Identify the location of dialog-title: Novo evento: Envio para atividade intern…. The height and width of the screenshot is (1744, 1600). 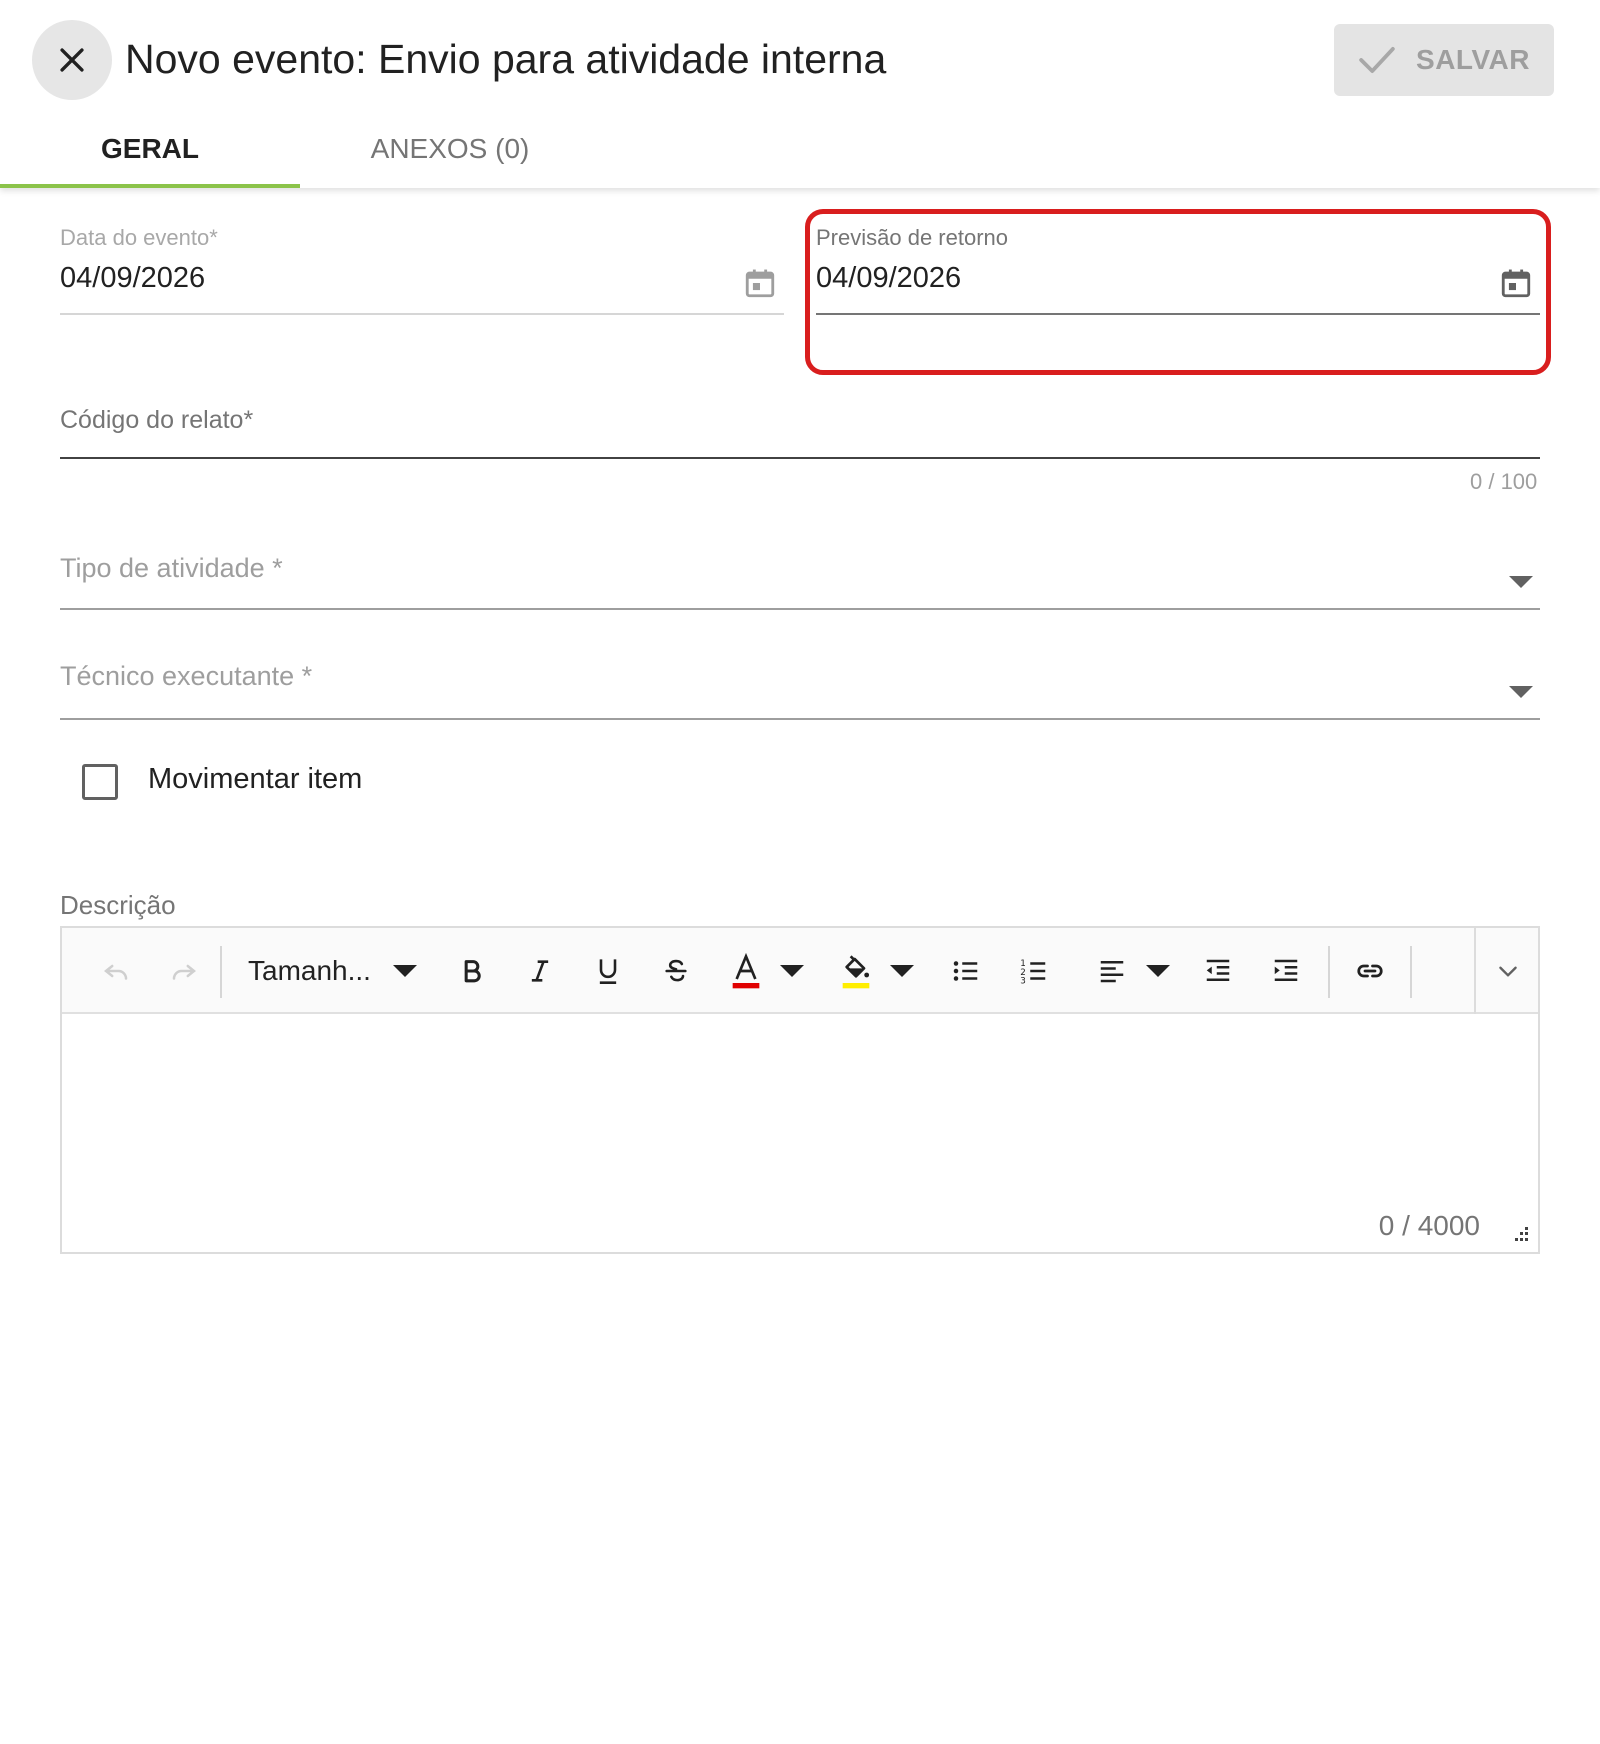
(506, 59).